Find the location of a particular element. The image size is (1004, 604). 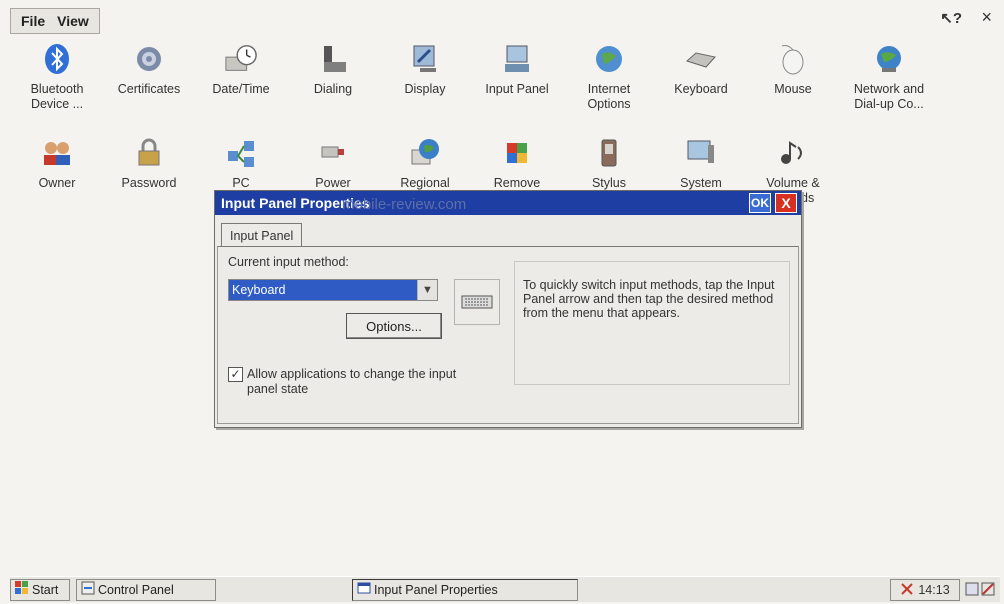

control-item-input-panel: Input Panel is located at coordinates (517, 69).